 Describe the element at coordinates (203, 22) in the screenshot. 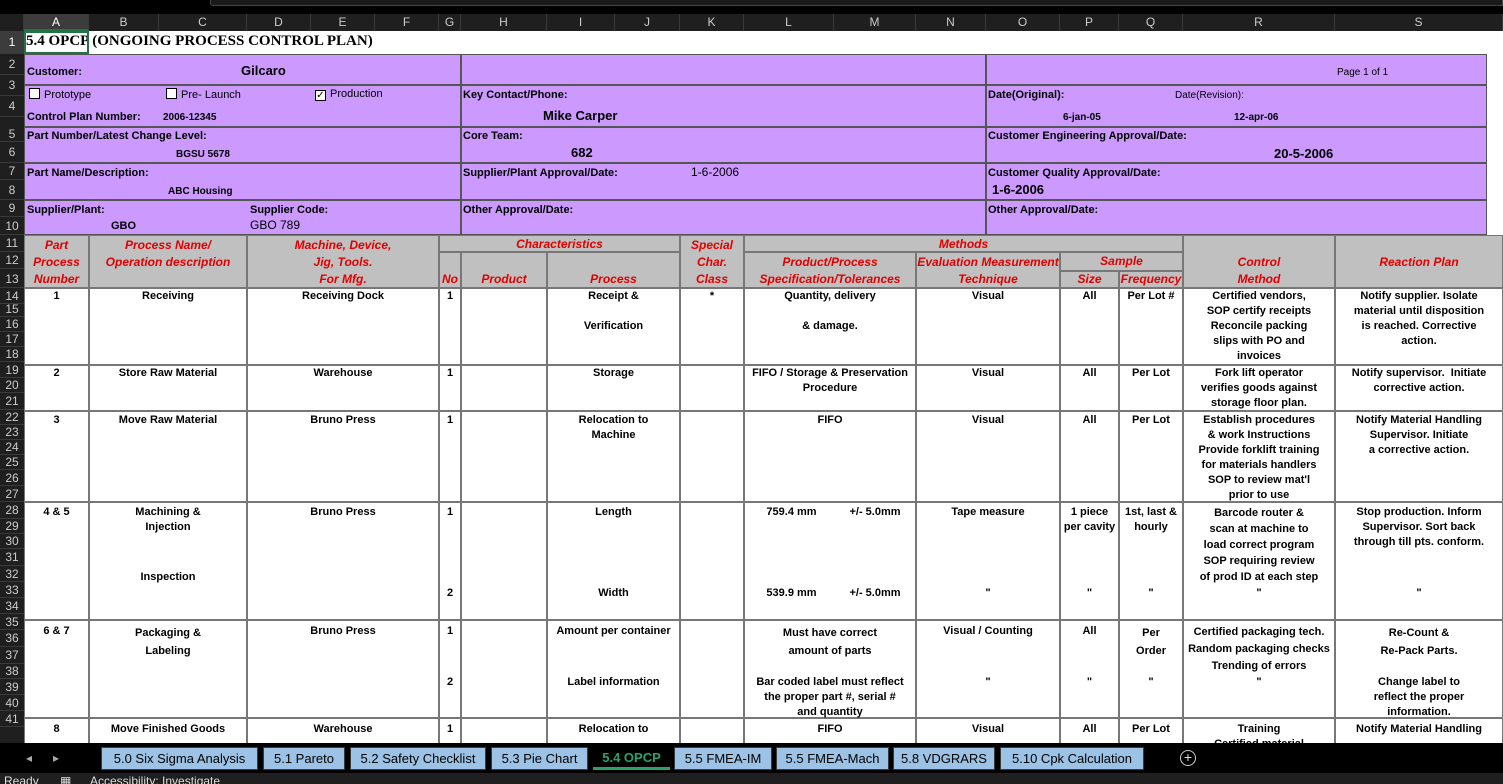

I see `col-header-c: C` at that location.